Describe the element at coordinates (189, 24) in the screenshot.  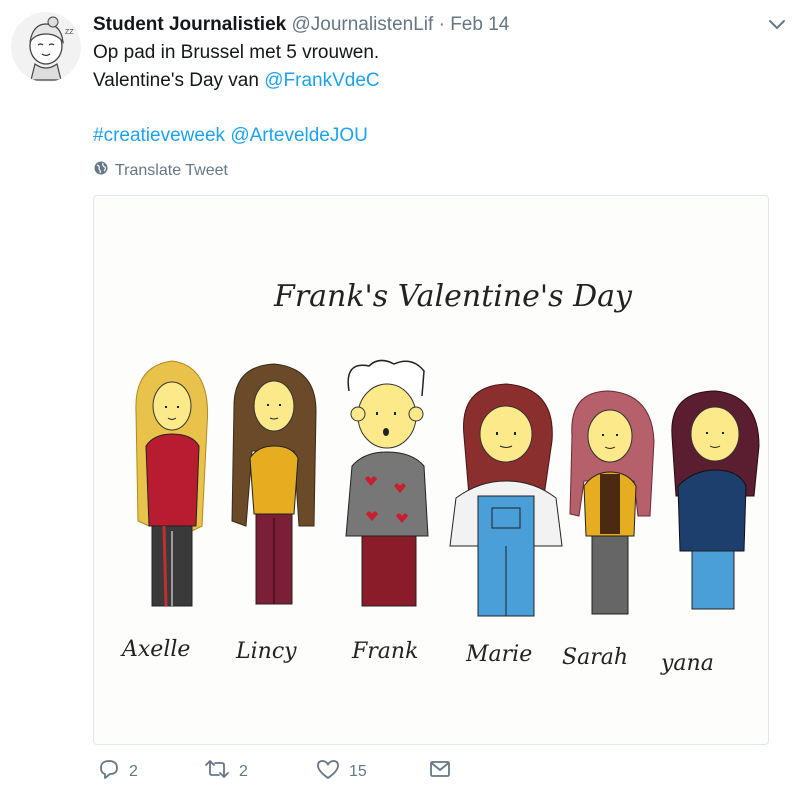
I see `author-name: Student Journalistiek` at that location.